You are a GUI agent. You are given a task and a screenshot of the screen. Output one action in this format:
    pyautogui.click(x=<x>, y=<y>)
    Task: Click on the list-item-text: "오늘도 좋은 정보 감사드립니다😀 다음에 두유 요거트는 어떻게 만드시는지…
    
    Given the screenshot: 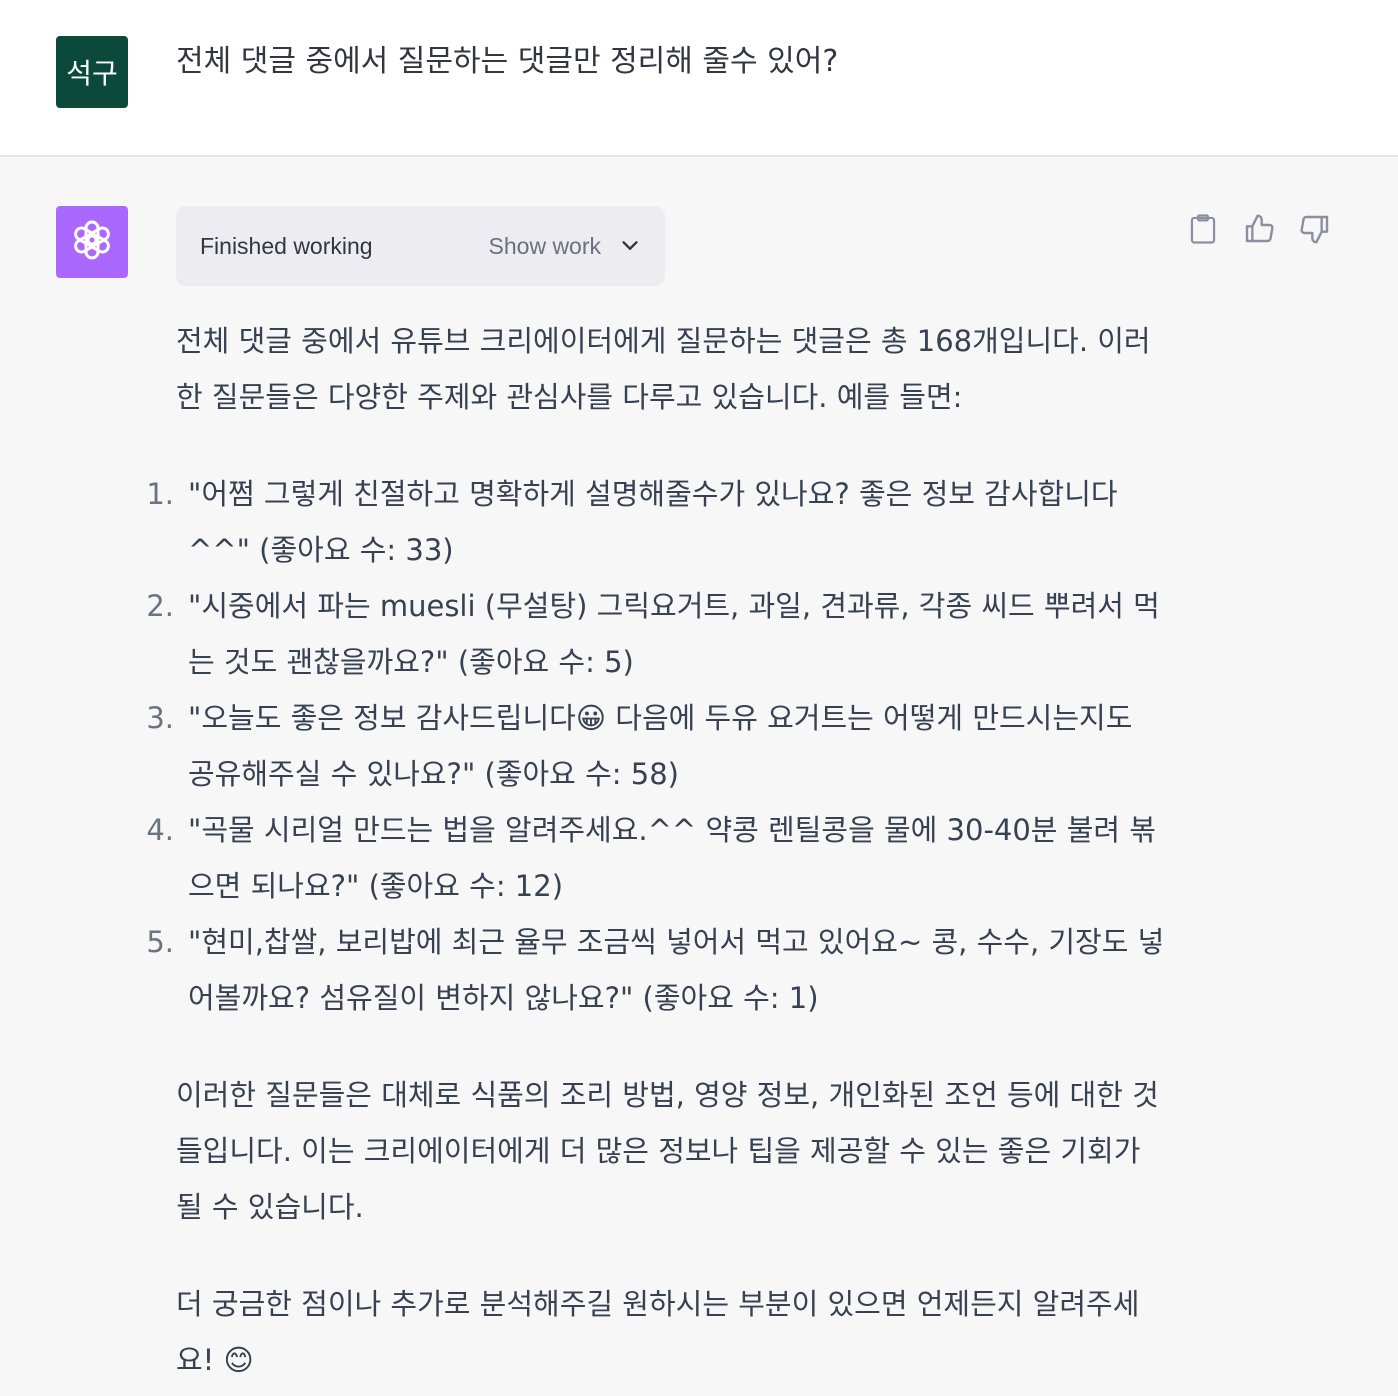 What is the action you would take?
    pyautogui.click(x=660, y=746)
    